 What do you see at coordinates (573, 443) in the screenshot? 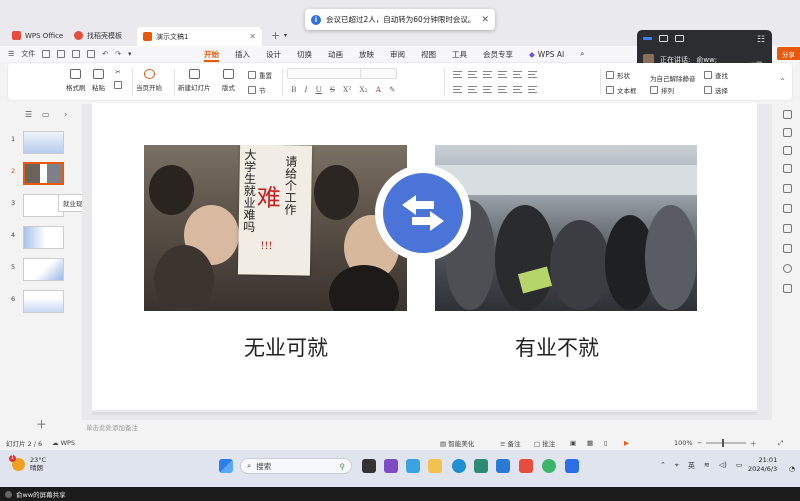
I see `normal-view-icon: ▣` at bounding box center [573, 443].